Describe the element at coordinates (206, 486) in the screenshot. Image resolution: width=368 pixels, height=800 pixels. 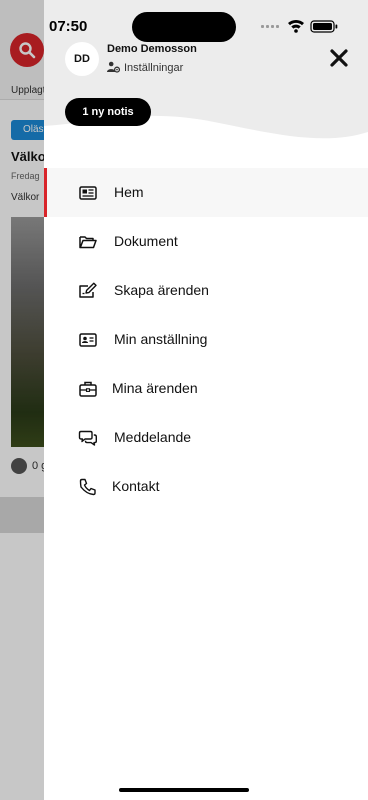
I see `menu-item-kontakt: Kontakt` at that location.